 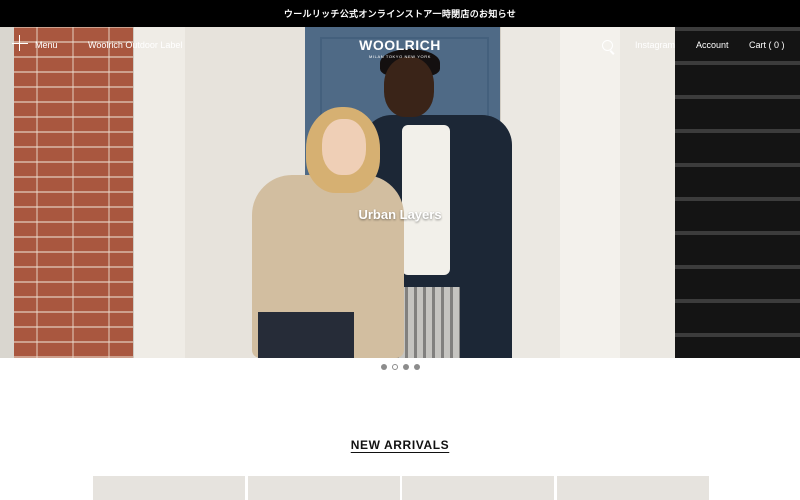 I want to click on logo-tagline: MILAN TOKYO NEW YORK, so click(x=399, y=56).